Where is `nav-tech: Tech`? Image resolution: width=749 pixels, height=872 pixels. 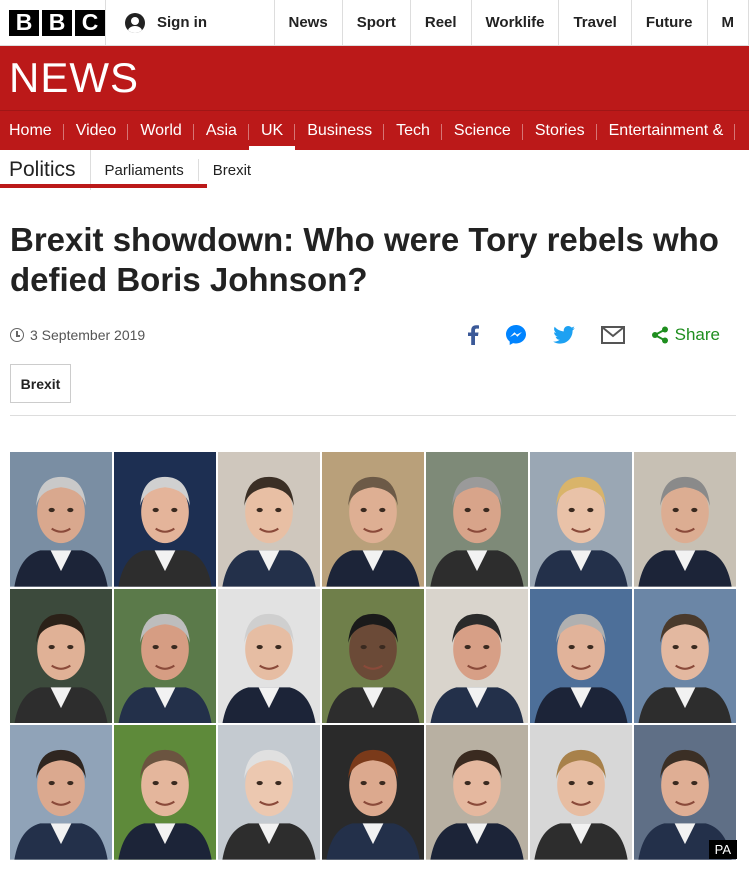
nav-tech: Tech is located at coordinates (413, 130).